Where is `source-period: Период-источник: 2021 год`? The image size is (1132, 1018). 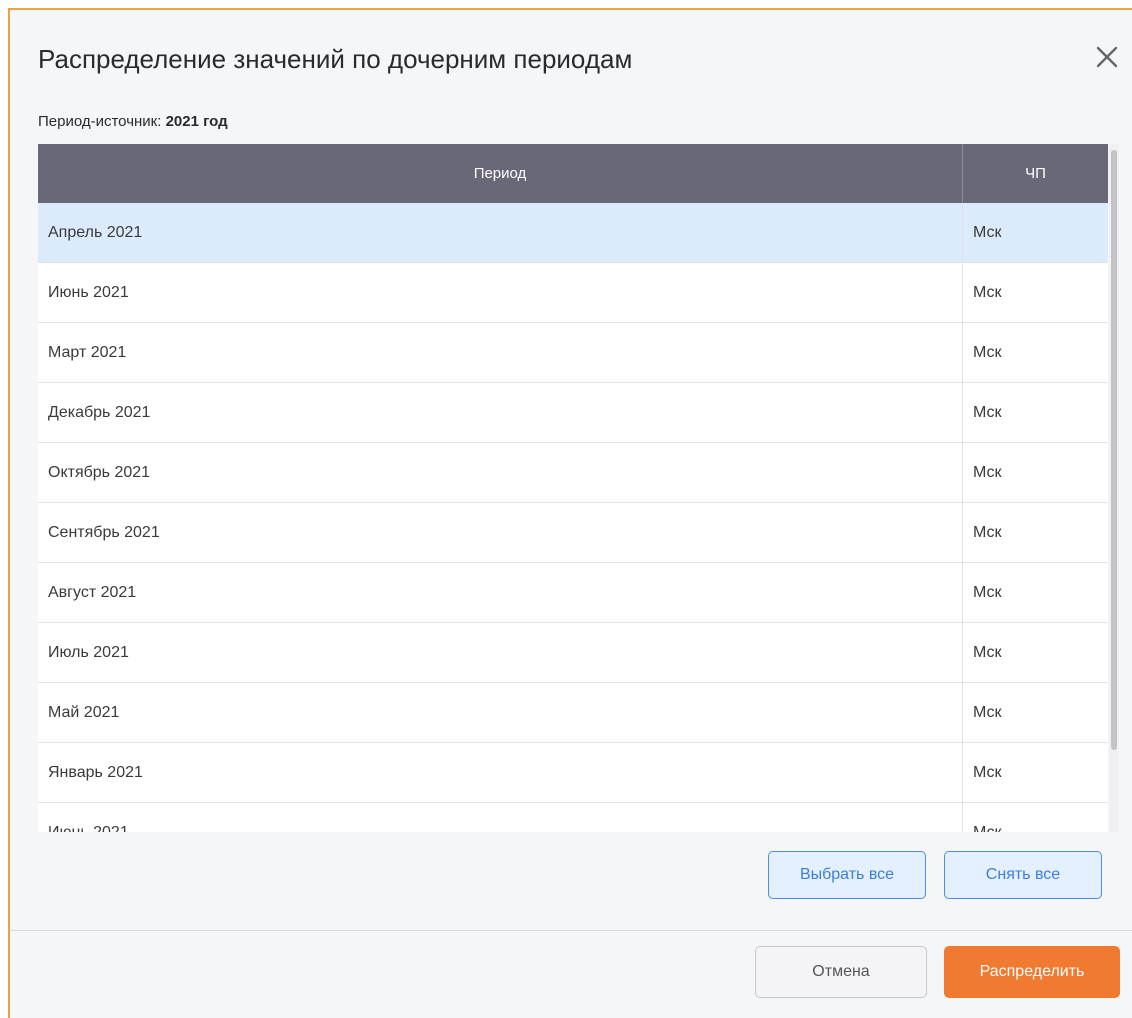
source-period: Период-источник: 2021 год is located at coordinates (133, 121).